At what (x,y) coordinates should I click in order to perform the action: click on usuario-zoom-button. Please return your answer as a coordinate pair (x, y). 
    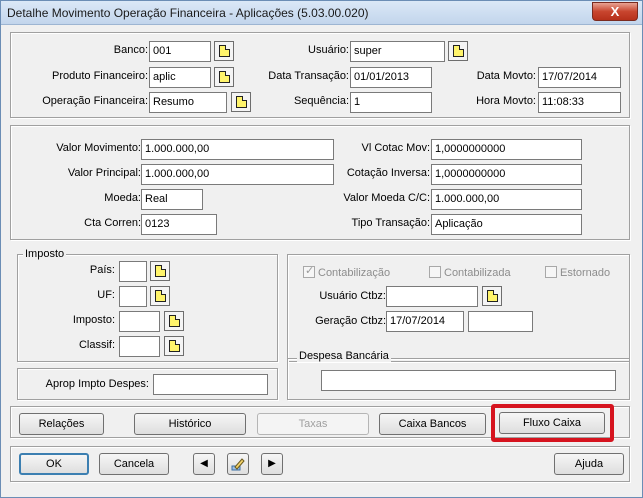
    Looking at the image, I should click on (458, 51).